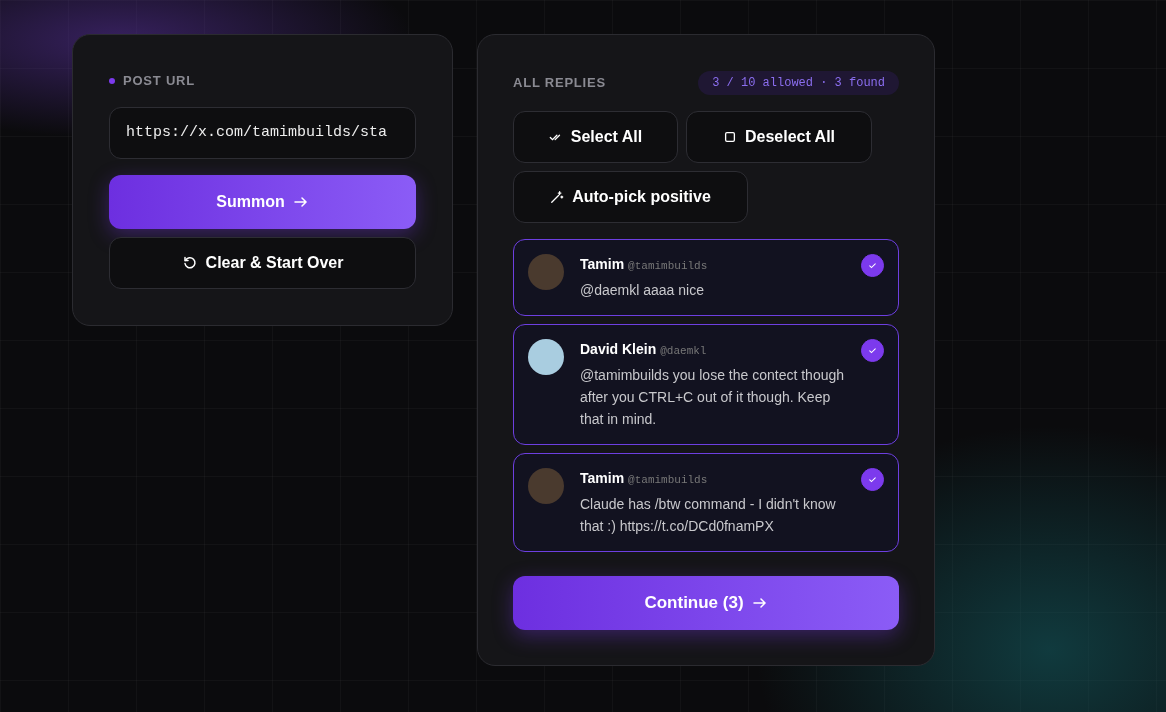 Image resolution: width=1166 pixels, height=712 pixels. What do you see at coordinates (262, 262) in the screenshot?
I see `clear-button: Clear & Start Over` at bounding box center [262, 262].